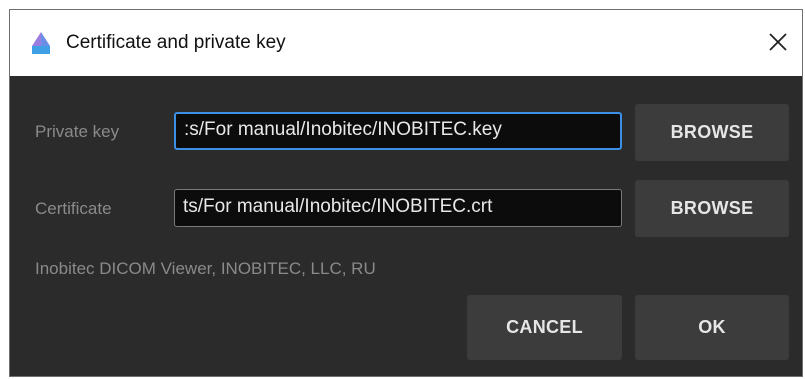 Image resolution: width=805 pixels, height=379 pixels. I want to click on certificate-label: Certificate, so click(73, 208).